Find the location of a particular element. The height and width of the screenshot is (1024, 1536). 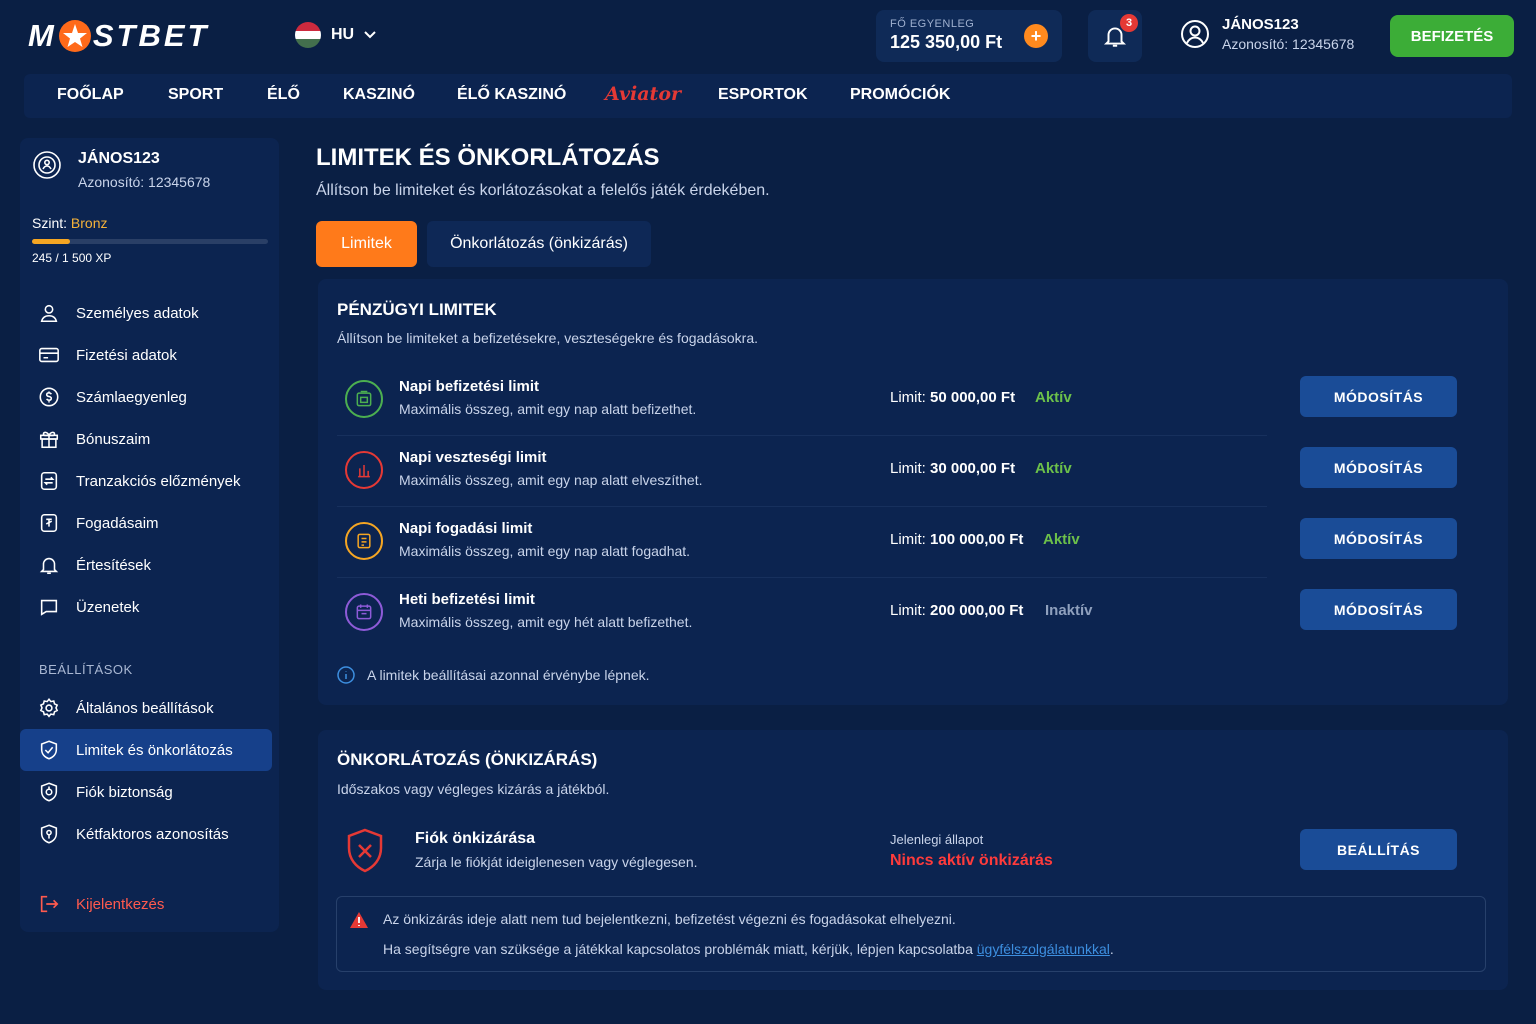

tab-self-exclusion: Önkorlátozás (önkizárás) is located at coordinates (539, 244).